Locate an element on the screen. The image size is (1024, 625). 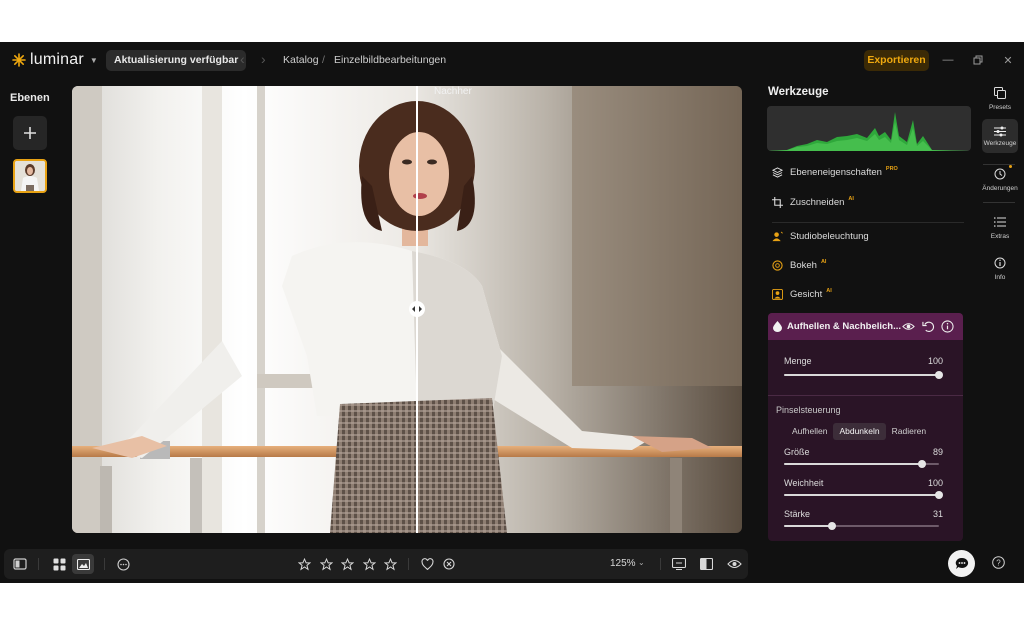
layers-panel: Ebenen is located at coordinates (31, 313).